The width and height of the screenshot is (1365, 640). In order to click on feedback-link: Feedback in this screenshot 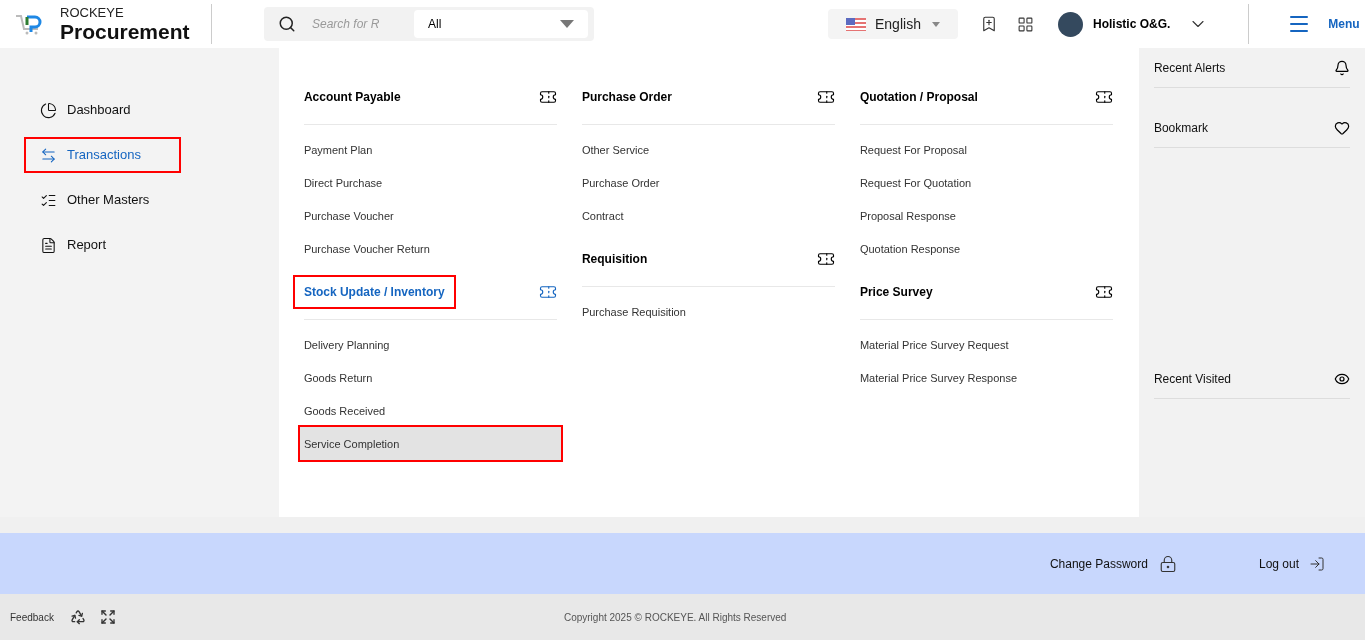, I will do `click(32, 617)`.